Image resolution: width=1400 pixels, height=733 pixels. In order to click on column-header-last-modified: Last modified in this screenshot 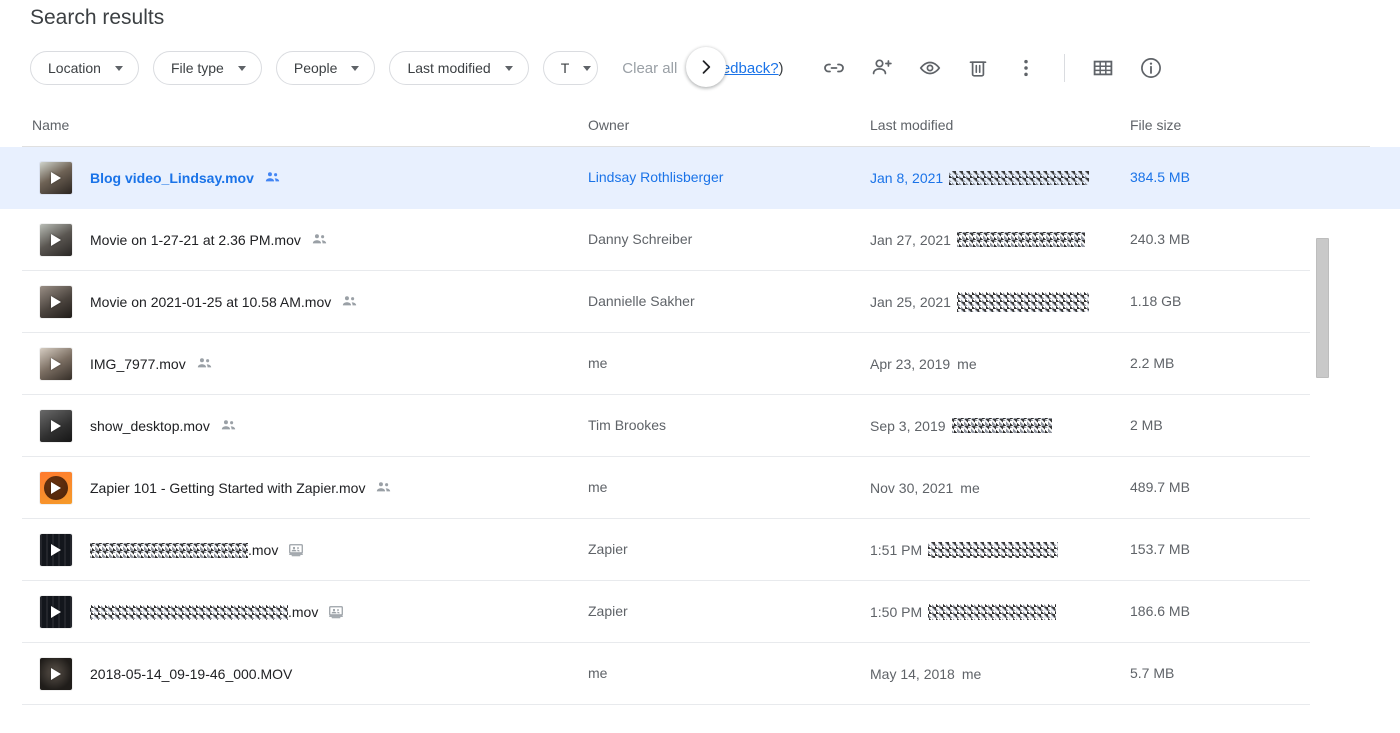, I will do `click(1000, 125)`.